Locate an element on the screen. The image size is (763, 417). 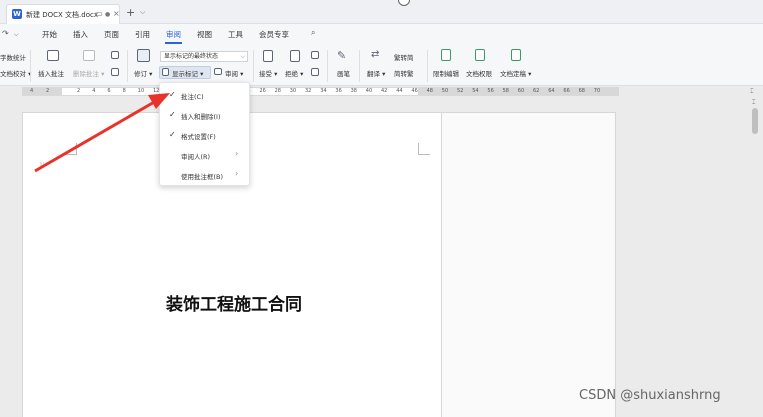
arrow-shaft is located at coordinates (95, 136).